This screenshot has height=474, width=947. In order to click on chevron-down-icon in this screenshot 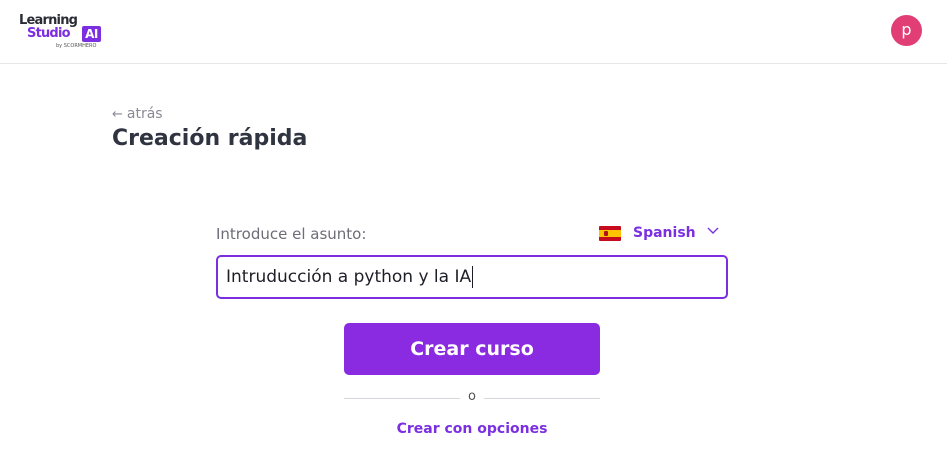, I will do `click(713, 230)`.